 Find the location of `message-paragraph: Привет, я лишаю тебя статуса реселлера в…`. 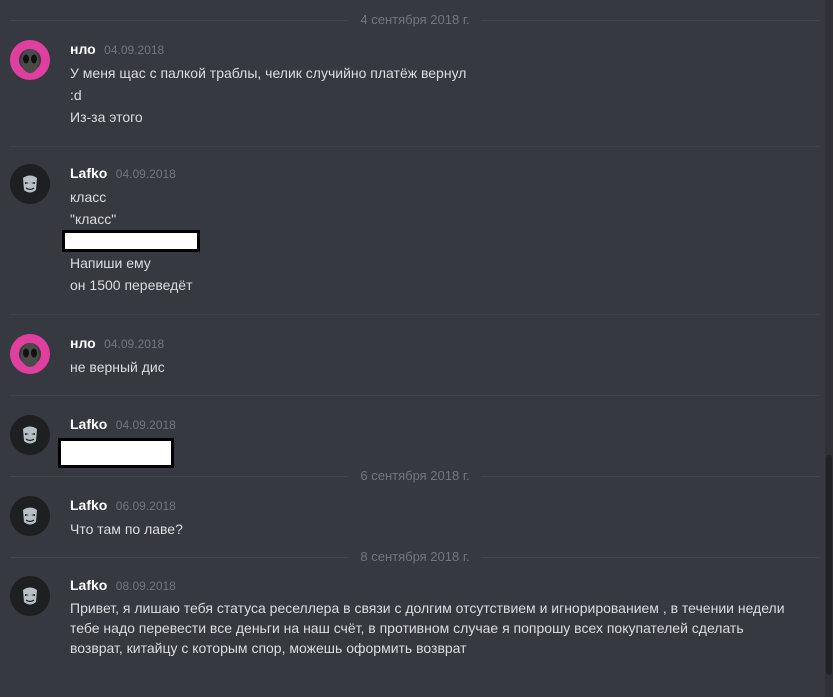

message-paragraph: Привет, я лишаю тебя статуса реселлера в… is located at coordinates (427, 628).